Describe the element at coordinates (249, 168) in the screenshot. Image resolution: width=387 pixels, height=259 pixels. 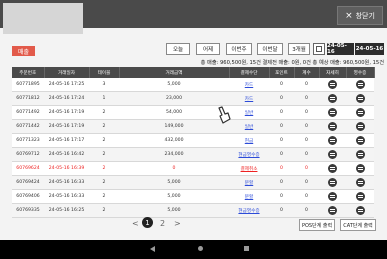
I see `payment-method-link: 결제취소` at that location.